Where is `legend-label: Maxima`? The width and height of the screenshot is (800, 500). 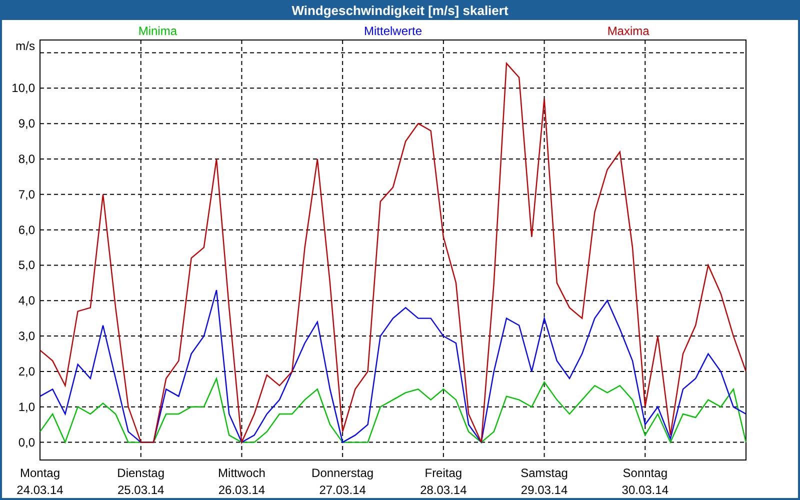
legend-label: Maxima is located at coordinates (628, 31).